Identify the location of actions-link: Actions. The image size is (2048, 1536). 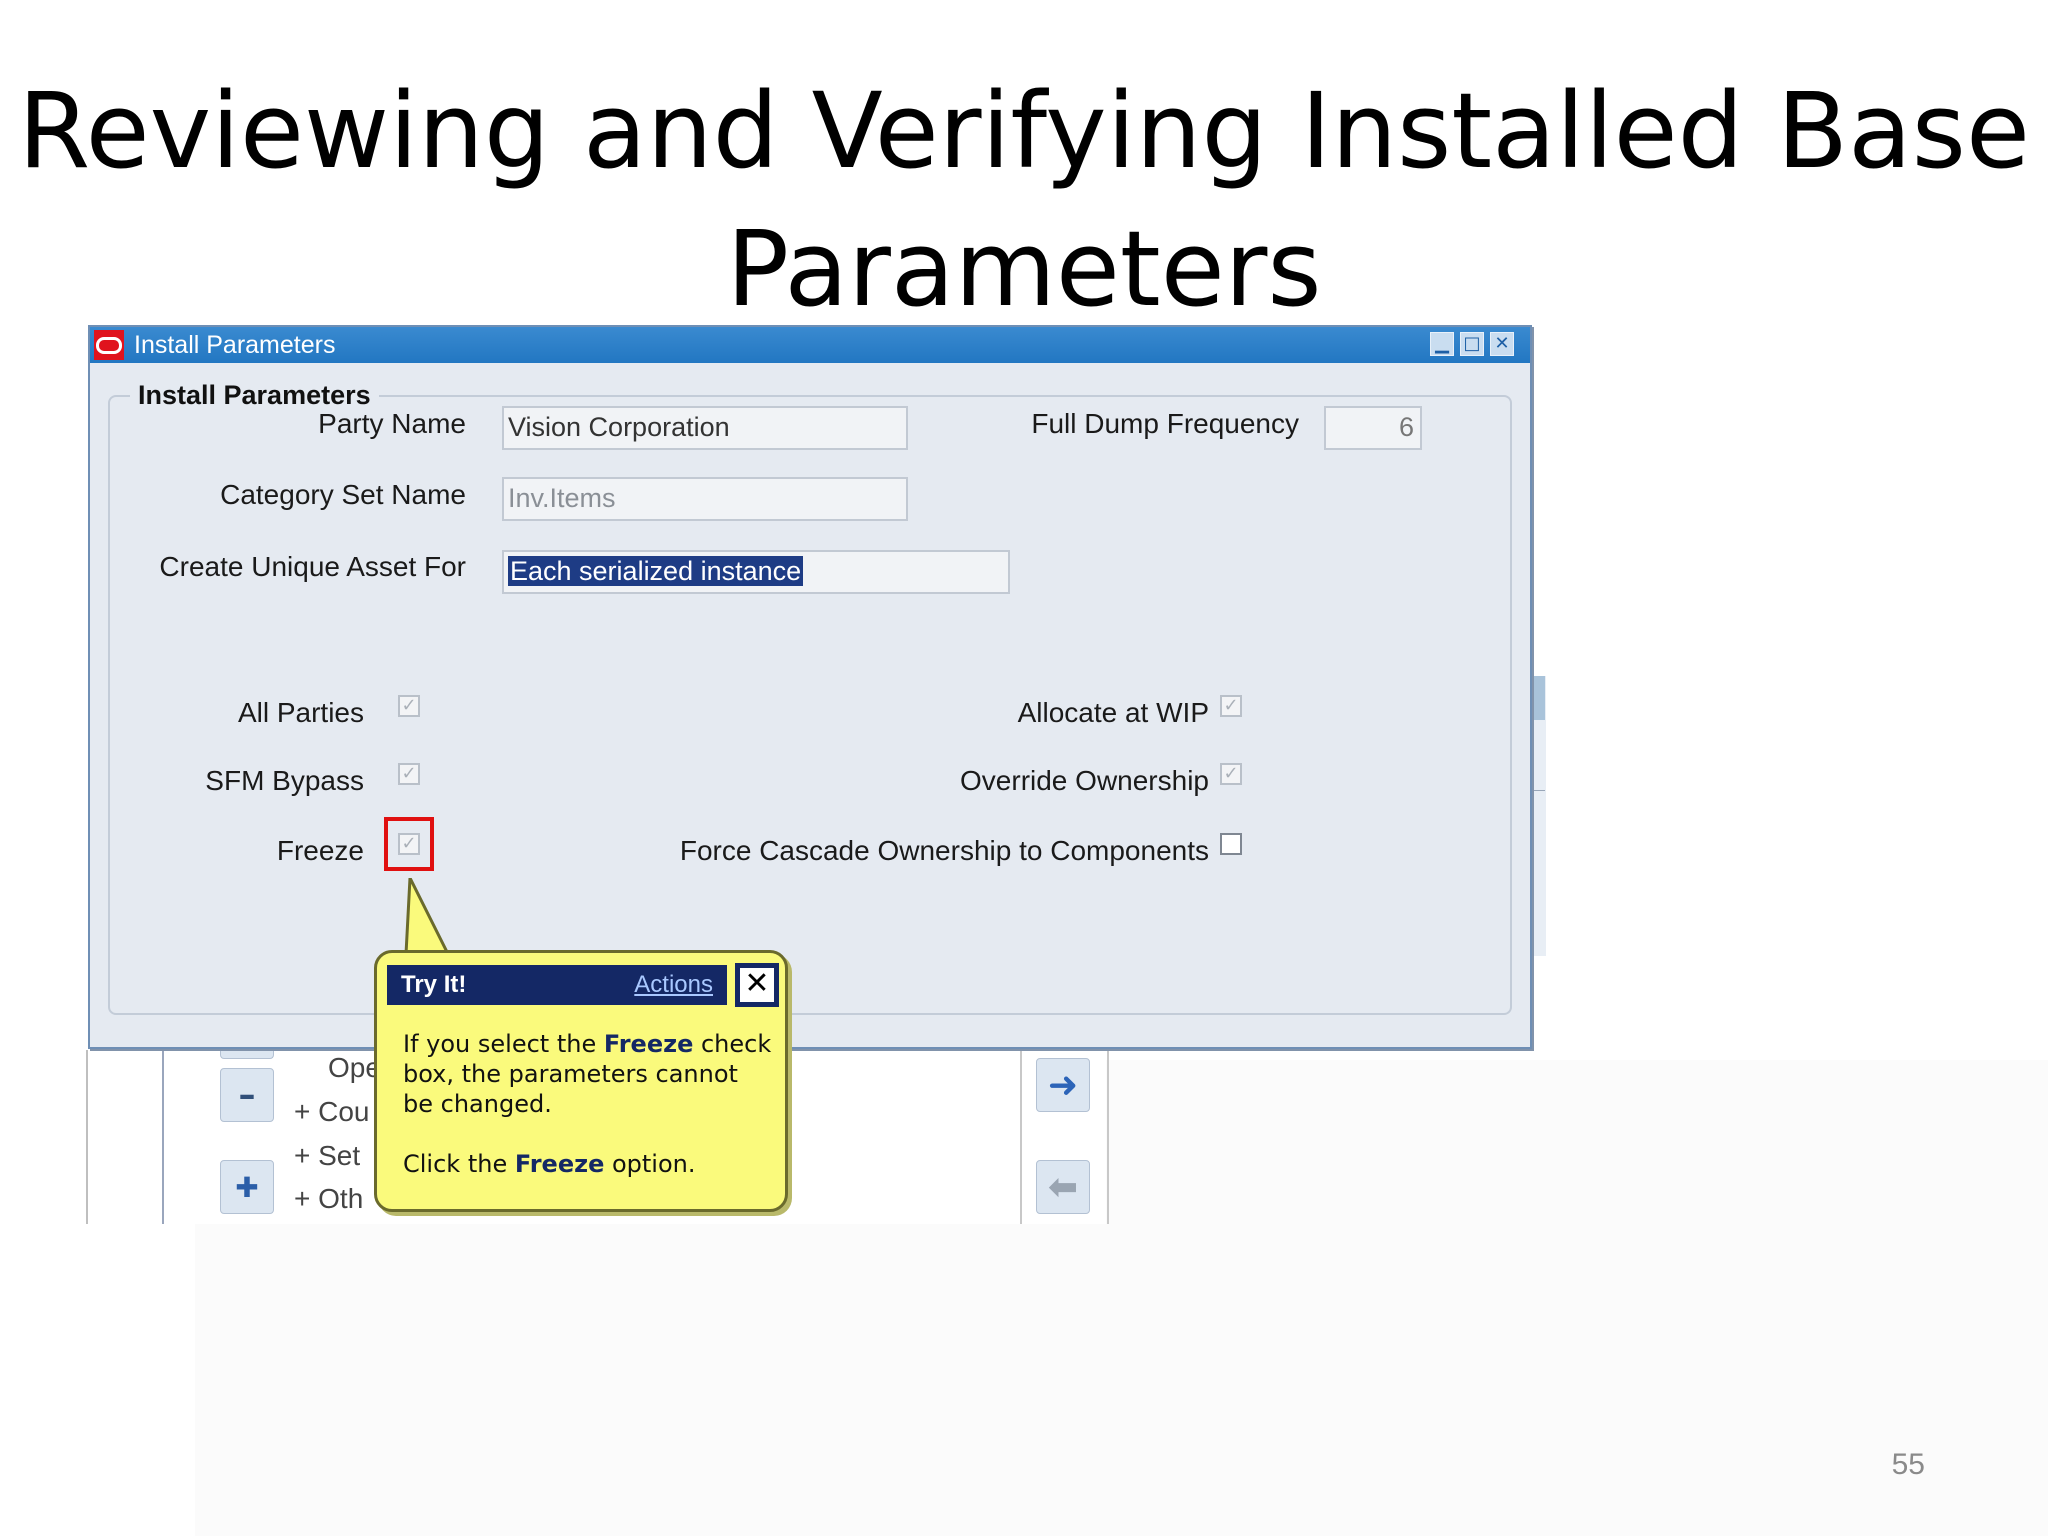
(673, 985).